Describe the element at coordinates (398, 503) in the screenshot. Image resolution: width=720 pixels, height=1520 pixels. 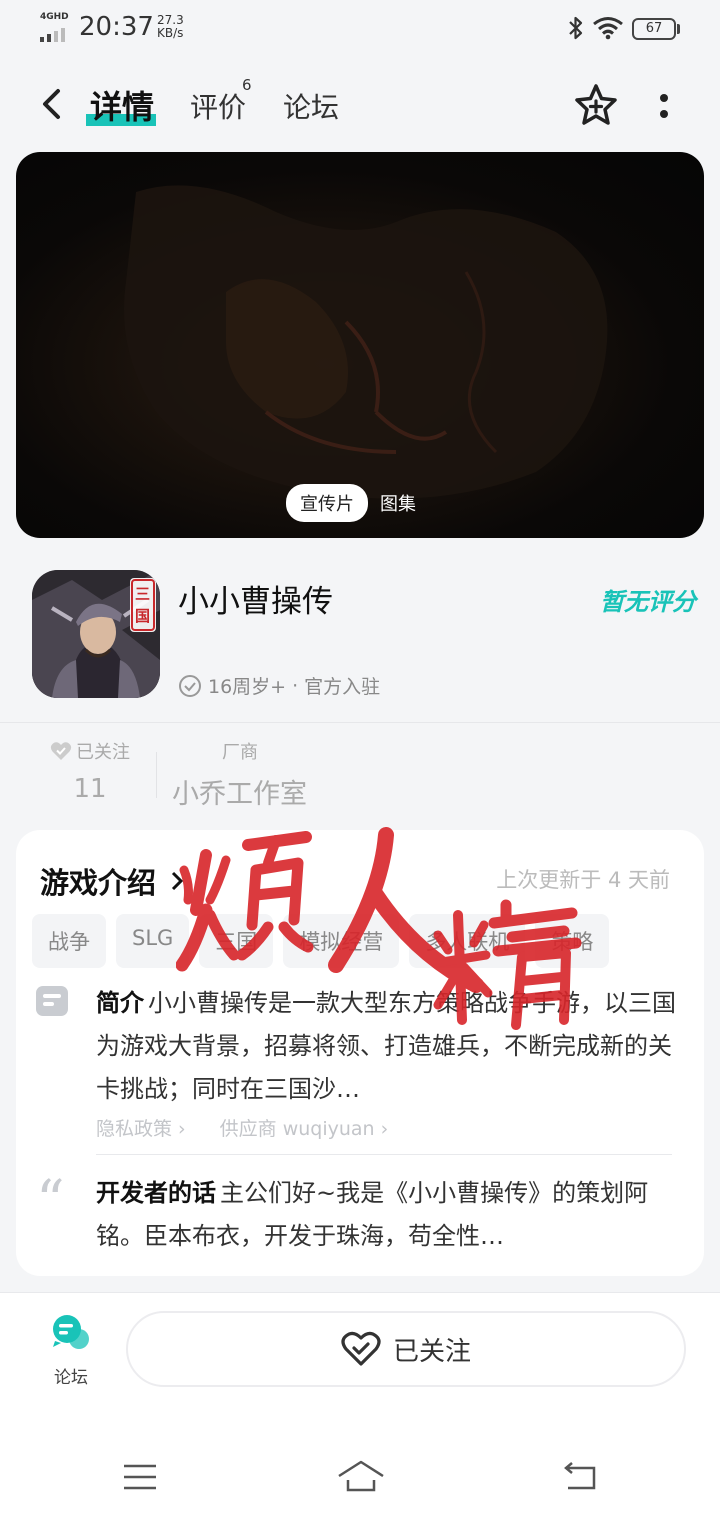
I see `tab-gallery: 图集` at that location.